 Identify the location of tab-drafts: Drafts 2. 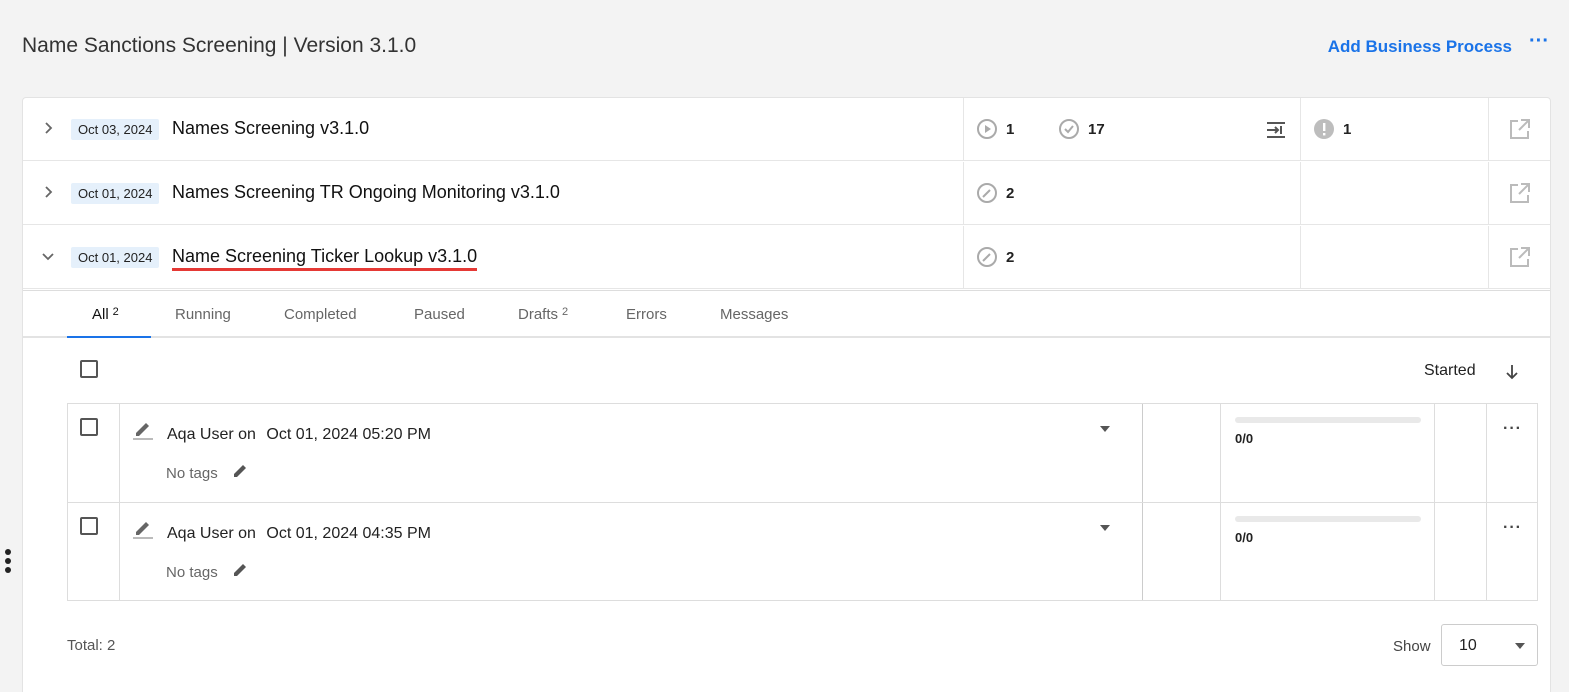
(543, 314).